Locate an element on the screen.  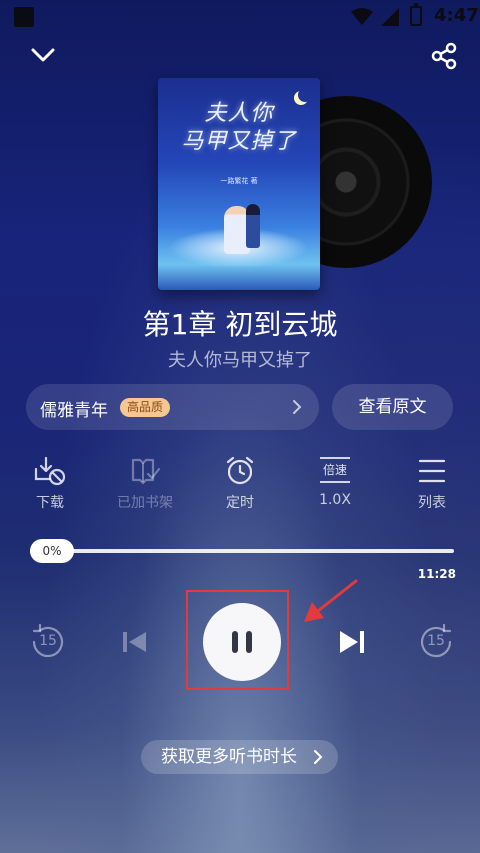
cover-author: 一路繁花 著 is located at coordinates (239, 181).